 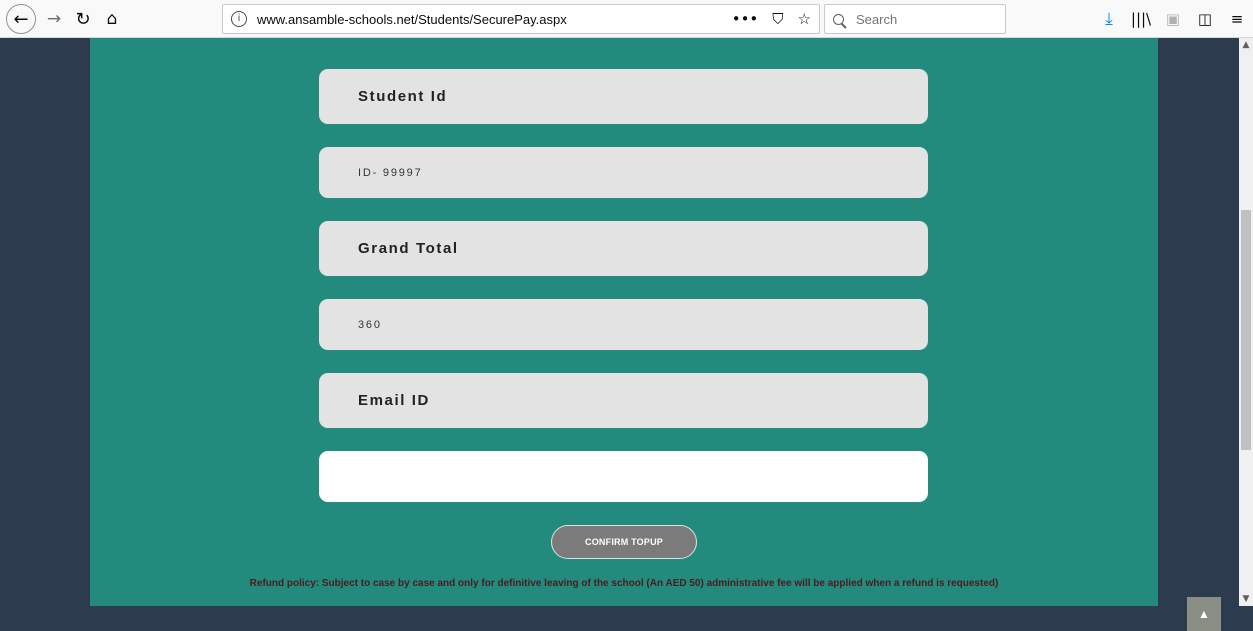 I want to click on grand-total-label-box: Grand Total, so click(x=623, y=248).